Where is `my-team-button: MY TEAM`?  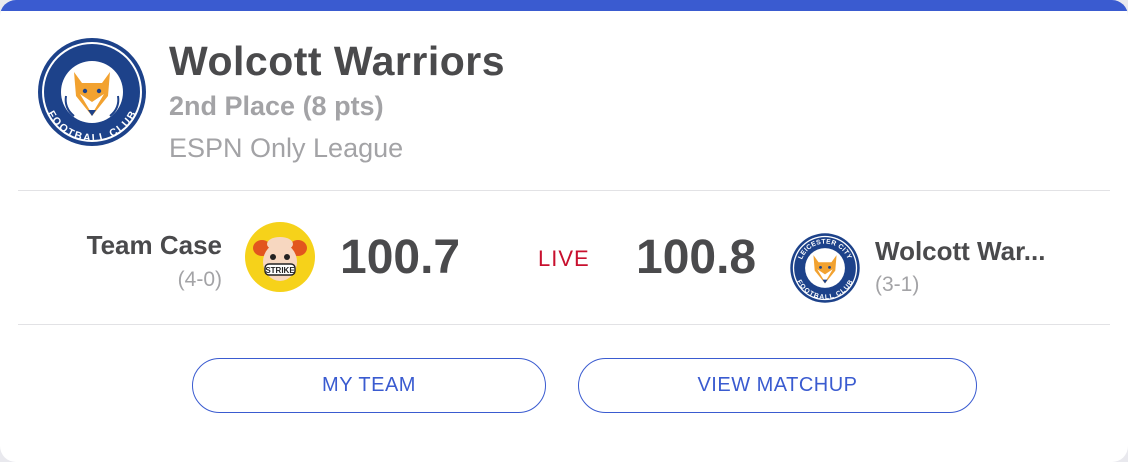
my-team-button: MY TEAM is located at coordinates (369, 385).